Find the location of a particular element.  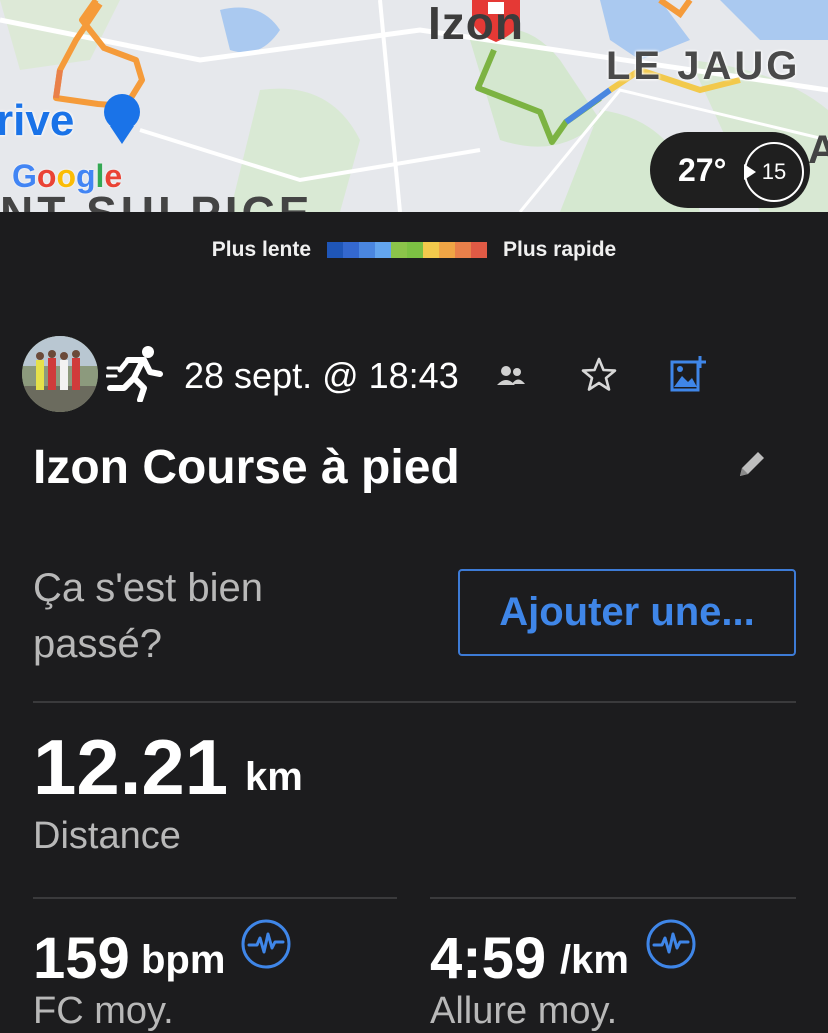

activity-title: Izon Course à pied is located at coordinates (246, 467).